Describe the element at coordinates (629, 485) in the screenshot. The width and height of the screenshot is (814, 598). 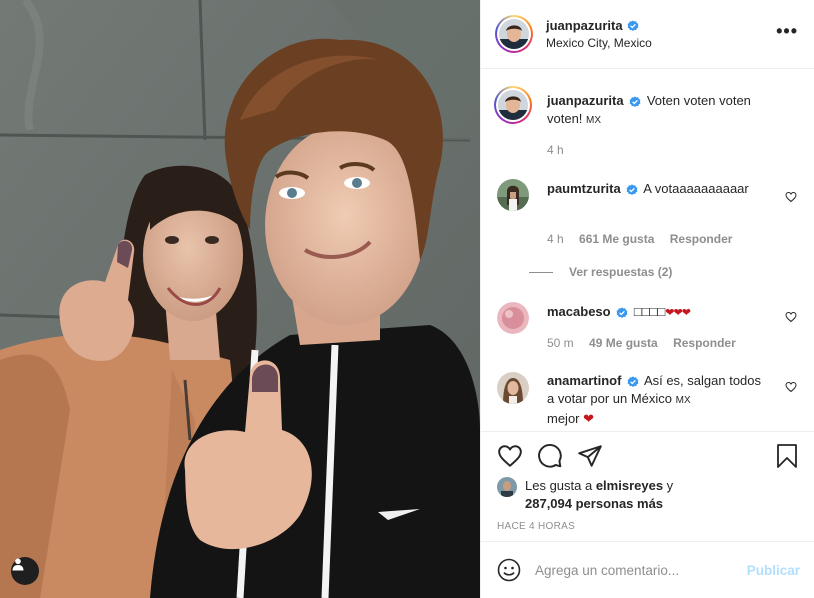
I see `liker-username: elmisreyes` at that location.